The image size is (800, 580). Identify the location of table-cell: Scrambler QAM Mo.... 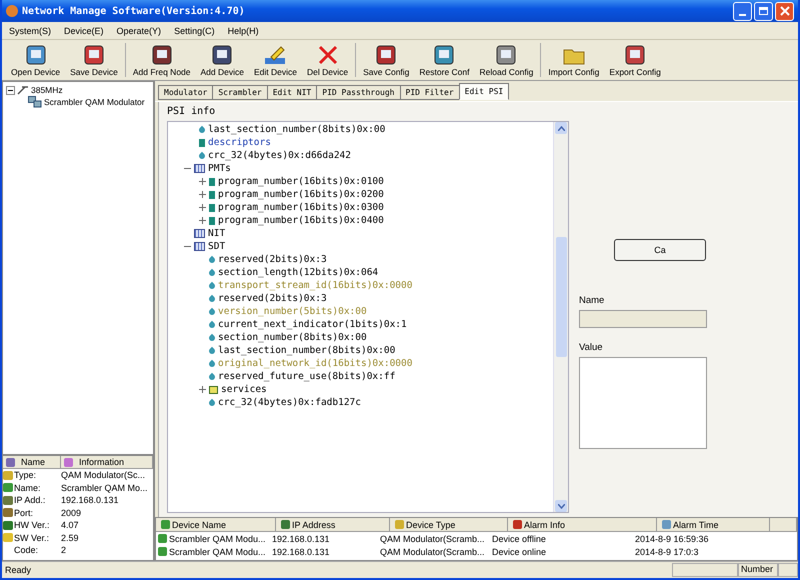
(104, 487).